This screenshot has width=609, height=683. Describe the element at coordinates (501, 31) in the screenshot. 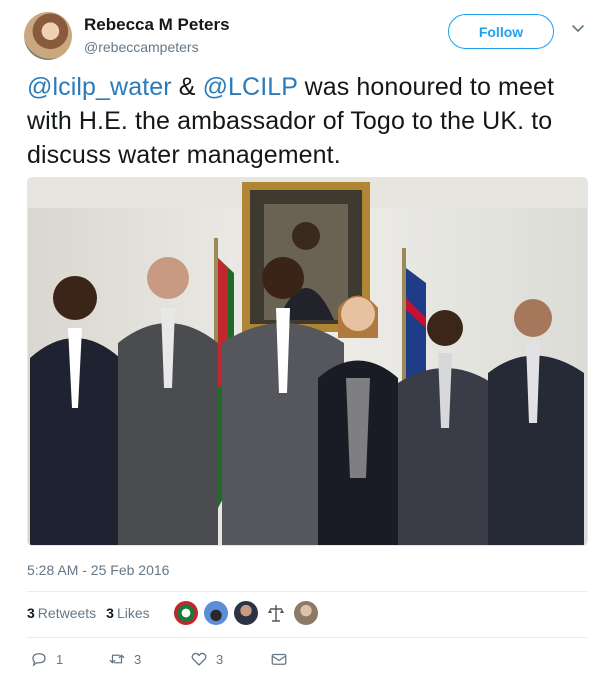

I see `follow-button: Follow` at that location.